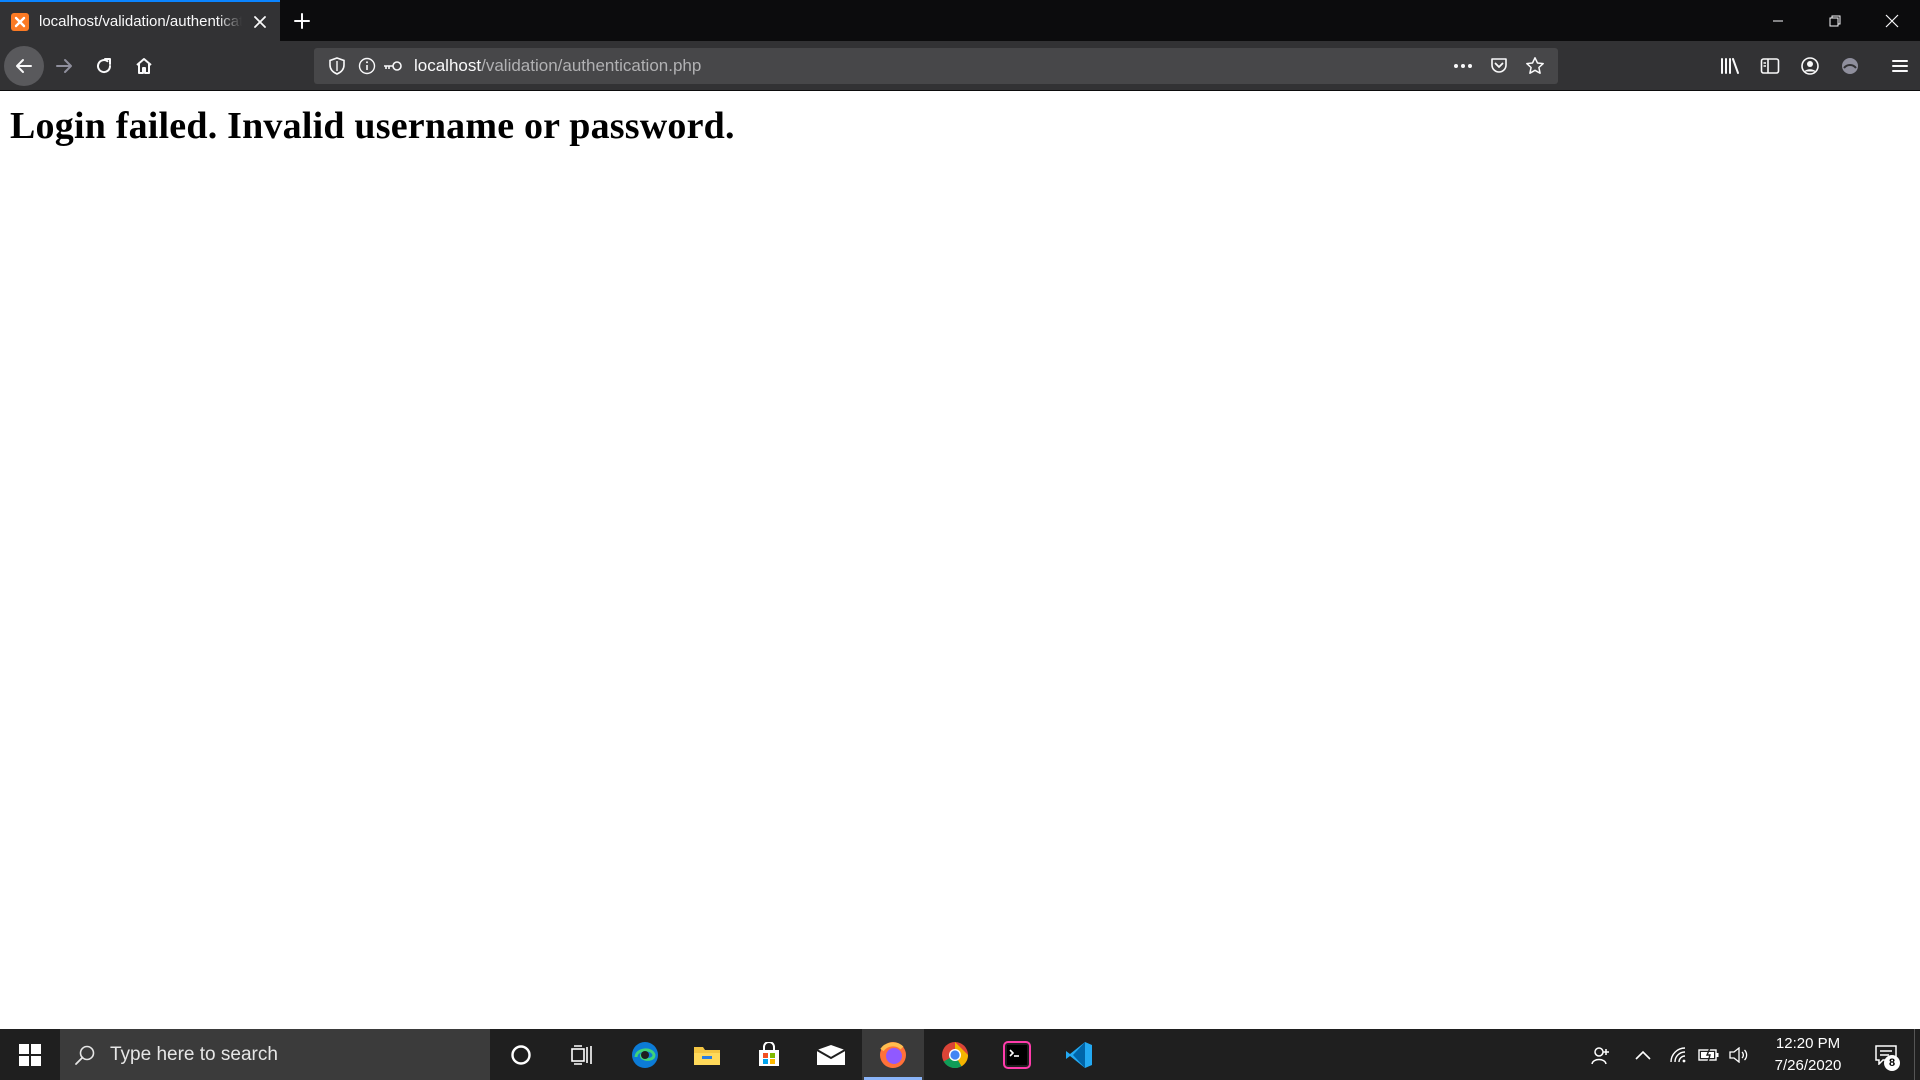  Describe the element at coordinates (960, 20) in the screenshot. I see `title-bar: localhost/validation/authentication.php` at that location.